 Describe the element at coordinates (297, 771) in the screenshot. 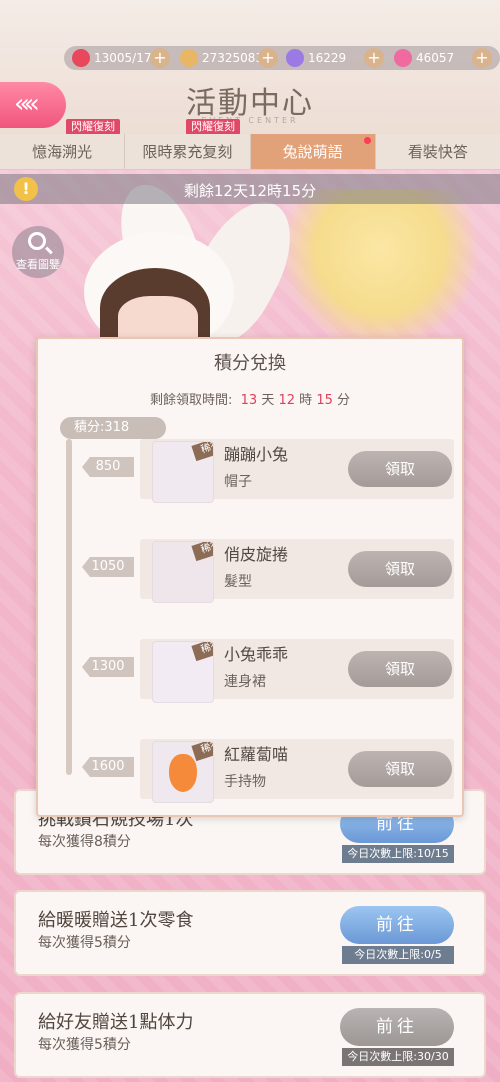

I see `reward-row: 稀有 紅蘿蔔喵 手持物 領取` at that location.